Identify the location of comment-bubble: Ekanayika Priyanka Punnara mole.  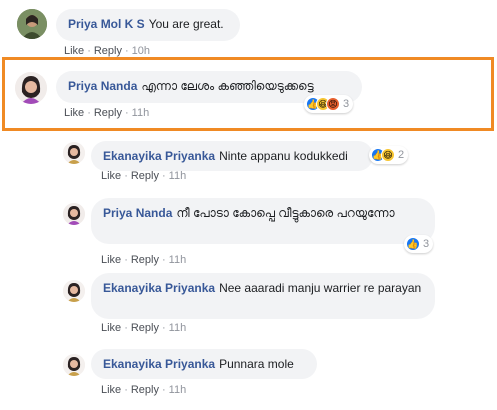
(204, 364).